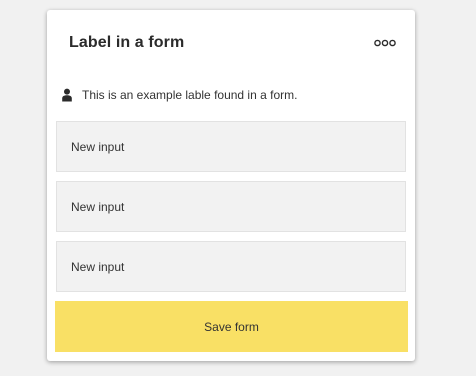 Image resolution: width=476 pixels, height=376 pixels. I want to click on person-icon, so click(67, 95).